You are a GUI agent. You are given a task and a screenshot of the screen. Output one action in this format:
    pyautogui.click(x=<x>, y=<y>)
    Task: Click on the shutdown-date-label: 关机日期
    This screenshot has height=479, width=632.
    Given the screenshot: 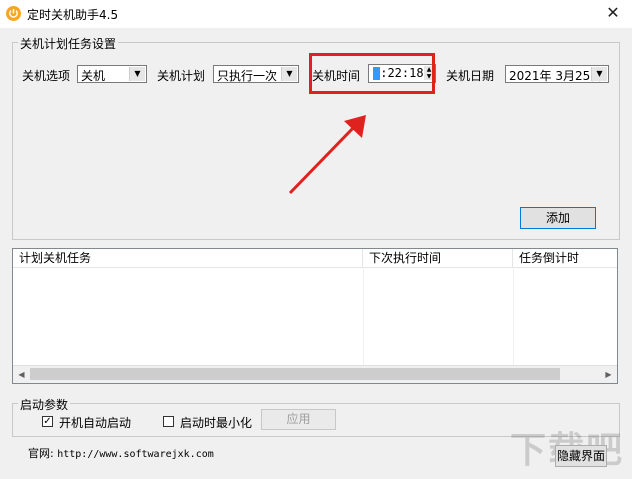 What is the action you would take?
    pyautogui.click(x=470, y=76)
    